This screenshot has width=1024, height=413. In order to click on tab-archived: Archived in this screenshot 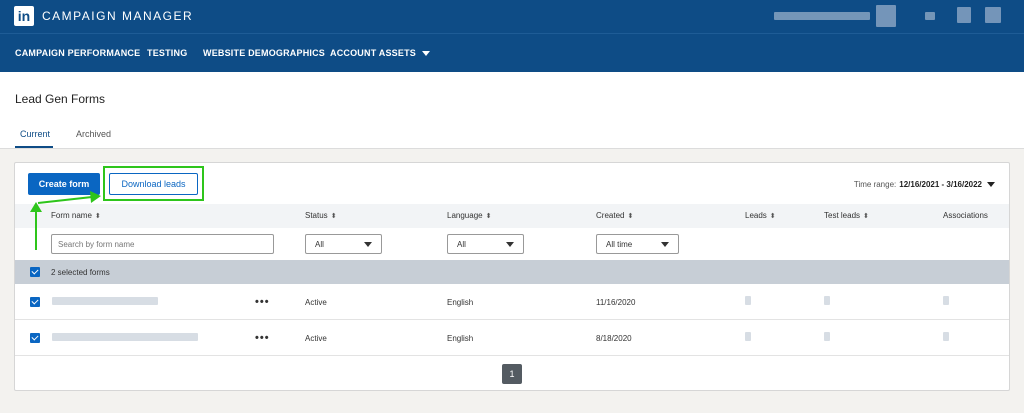, I will do `click(93, 134)`.